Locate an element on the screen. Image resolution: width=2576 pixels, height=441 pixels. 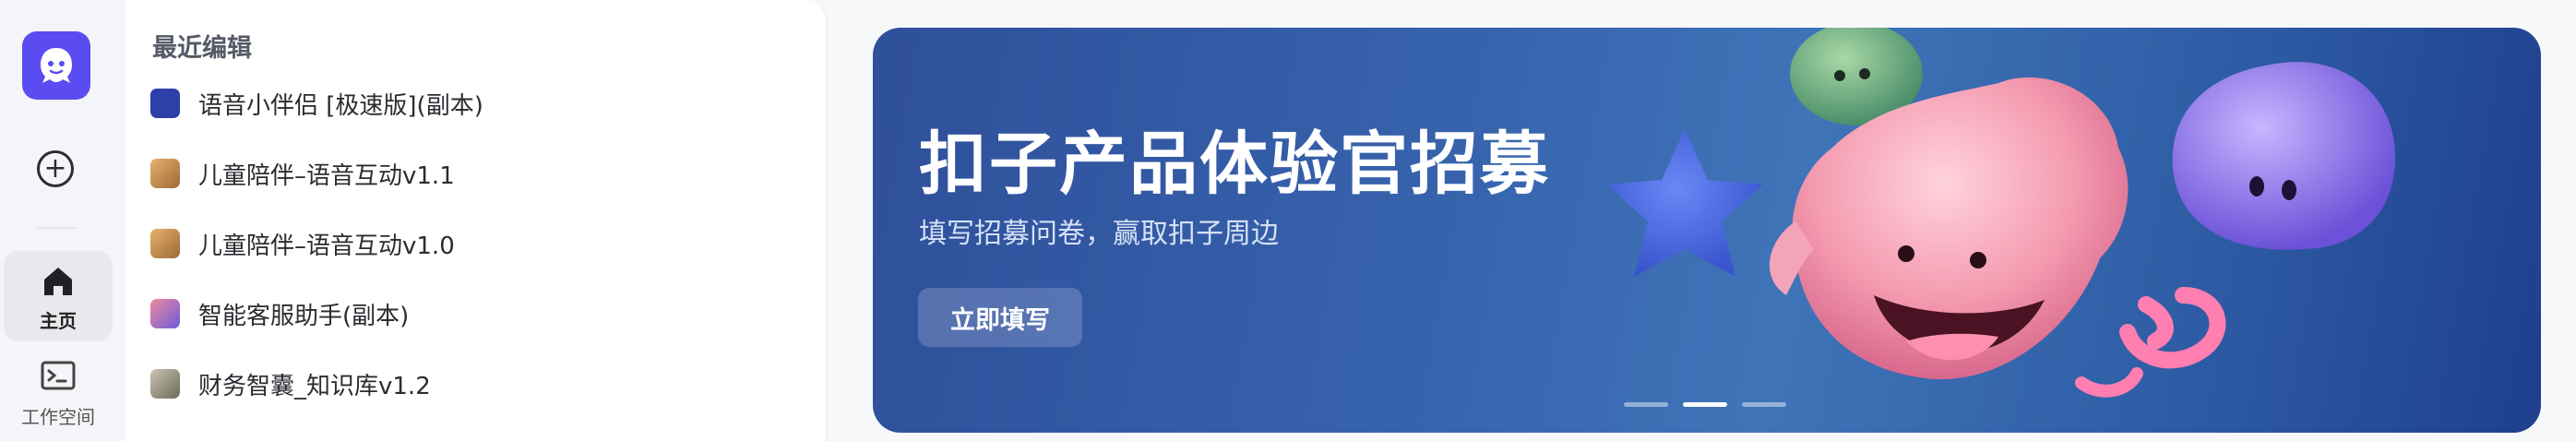
carousel-dot-active is located at coordinates (1705, 405).